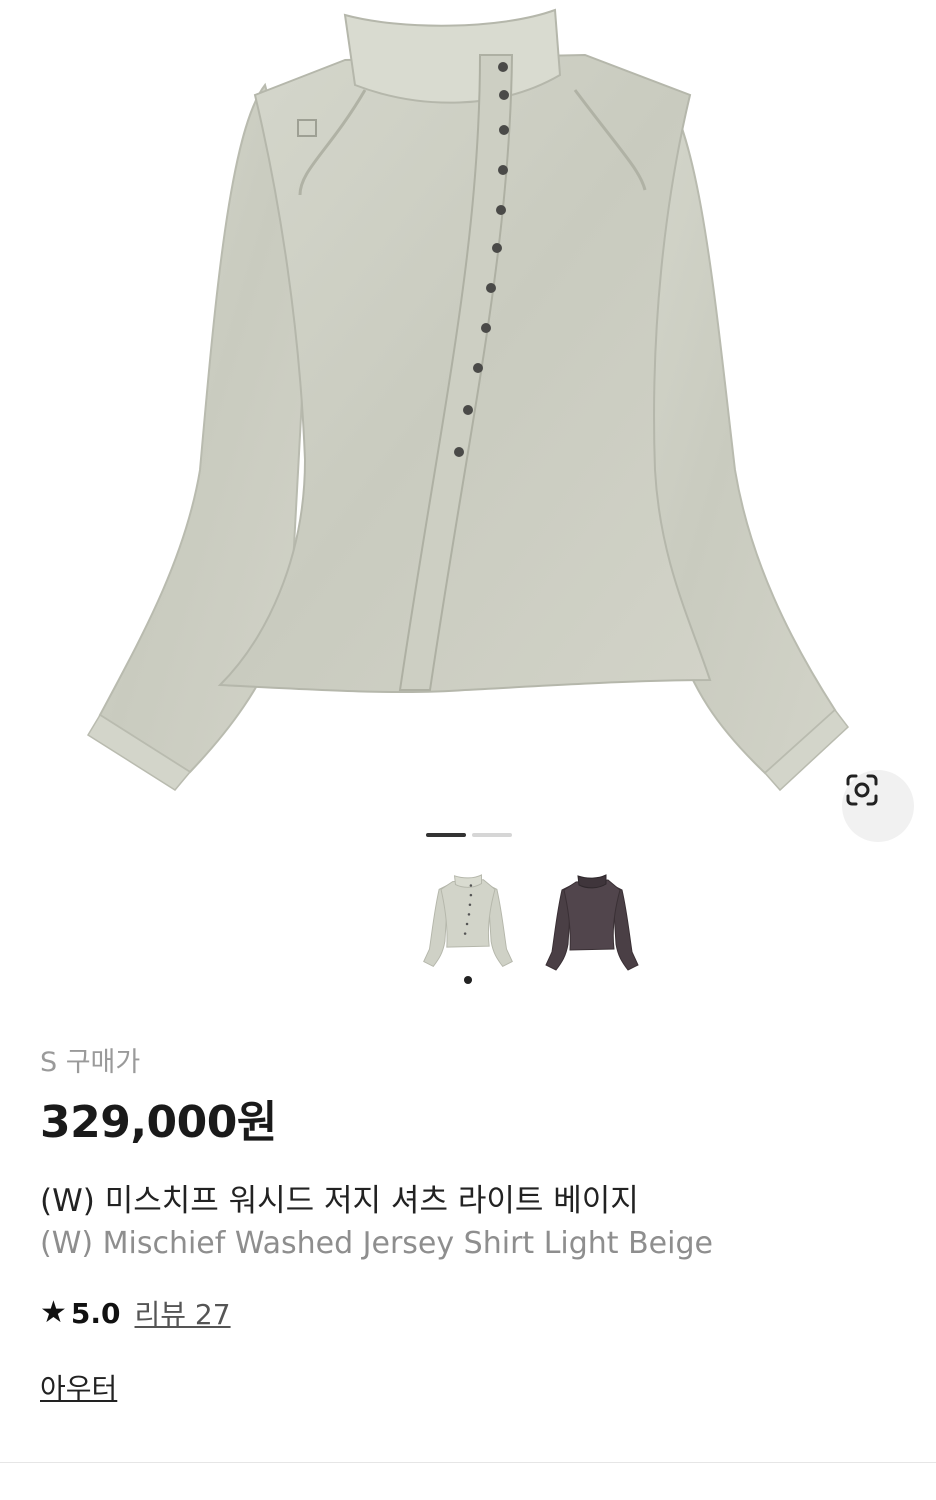 The image size is (936, 1500). I want to click on size-price-label: S 구매가, so click(90, 1062).